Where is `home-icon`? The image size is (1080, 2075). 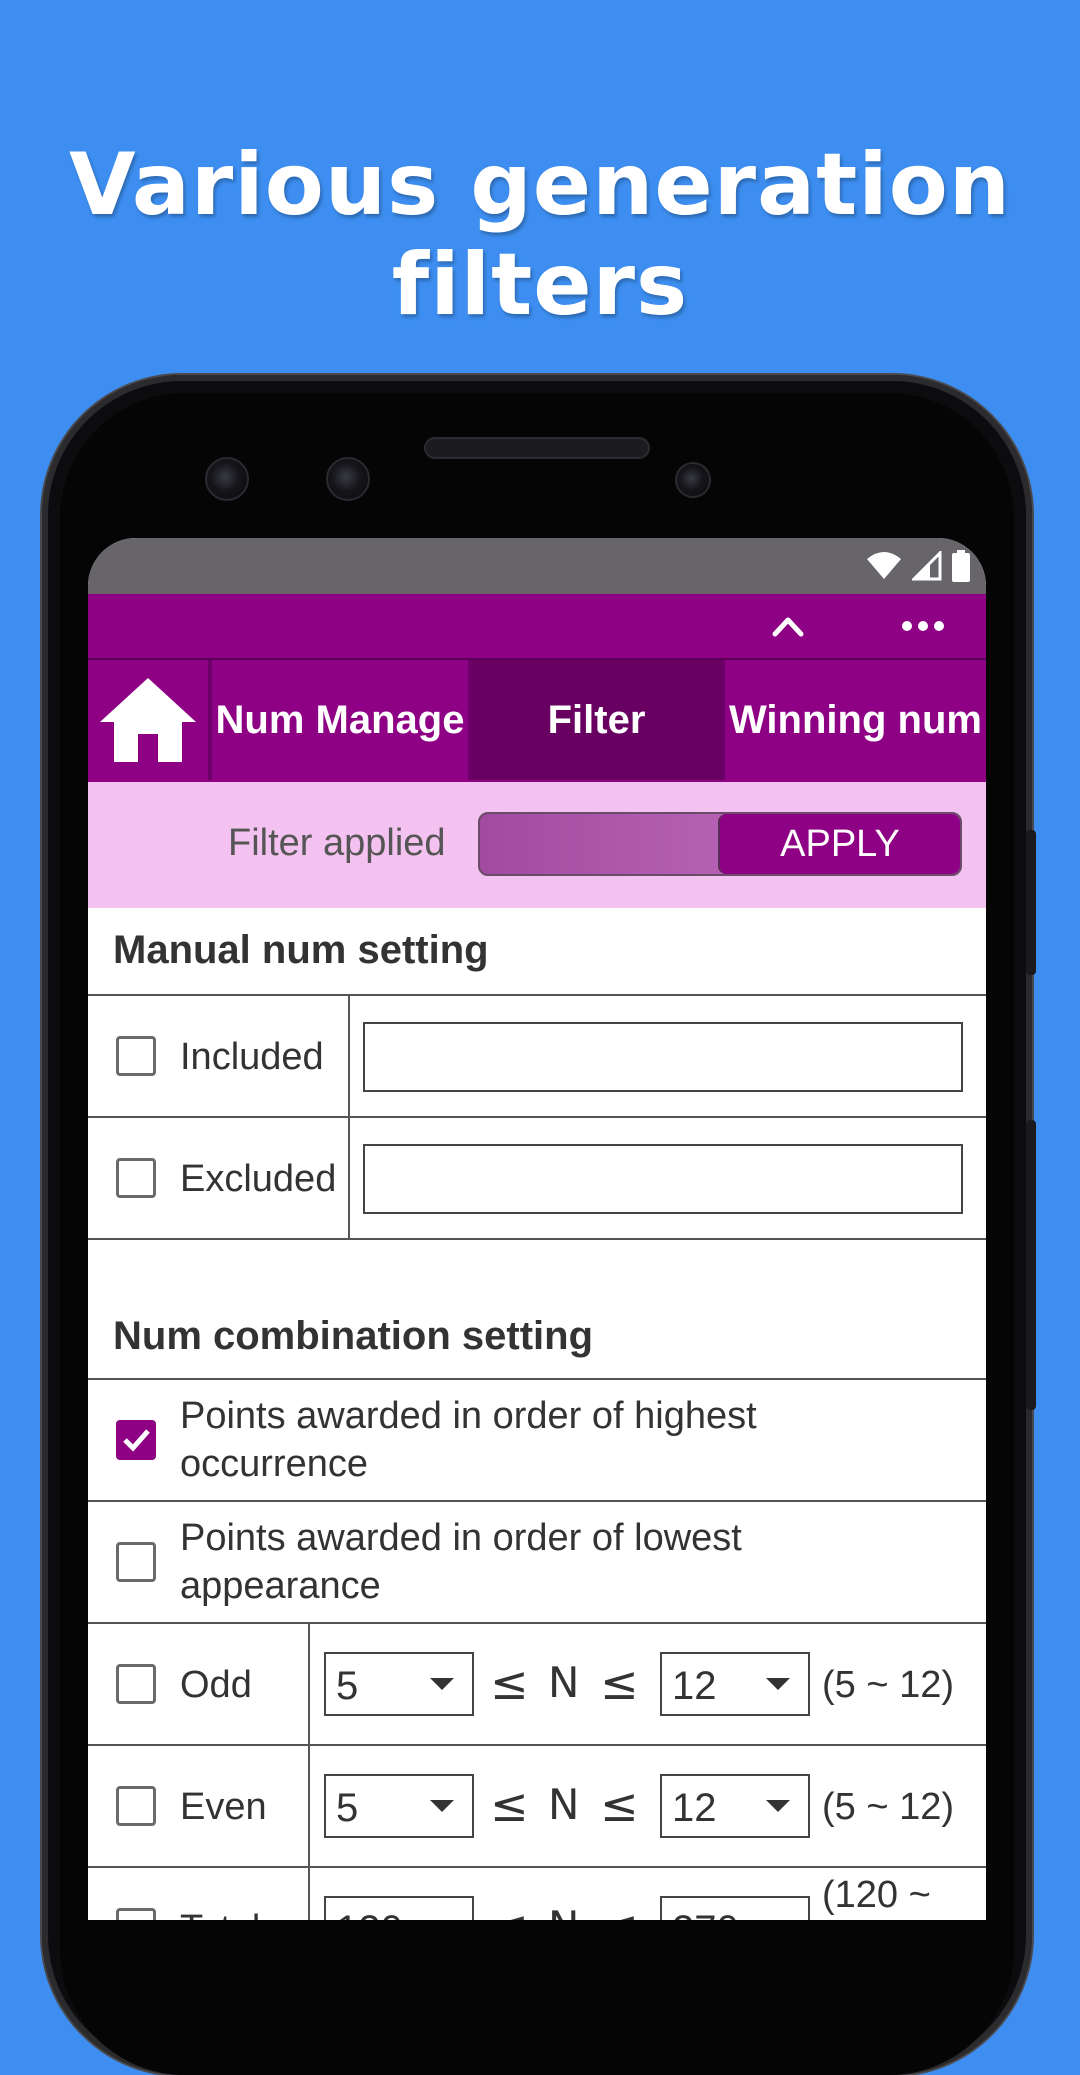 home-icon is located at coordinates (148, 720).